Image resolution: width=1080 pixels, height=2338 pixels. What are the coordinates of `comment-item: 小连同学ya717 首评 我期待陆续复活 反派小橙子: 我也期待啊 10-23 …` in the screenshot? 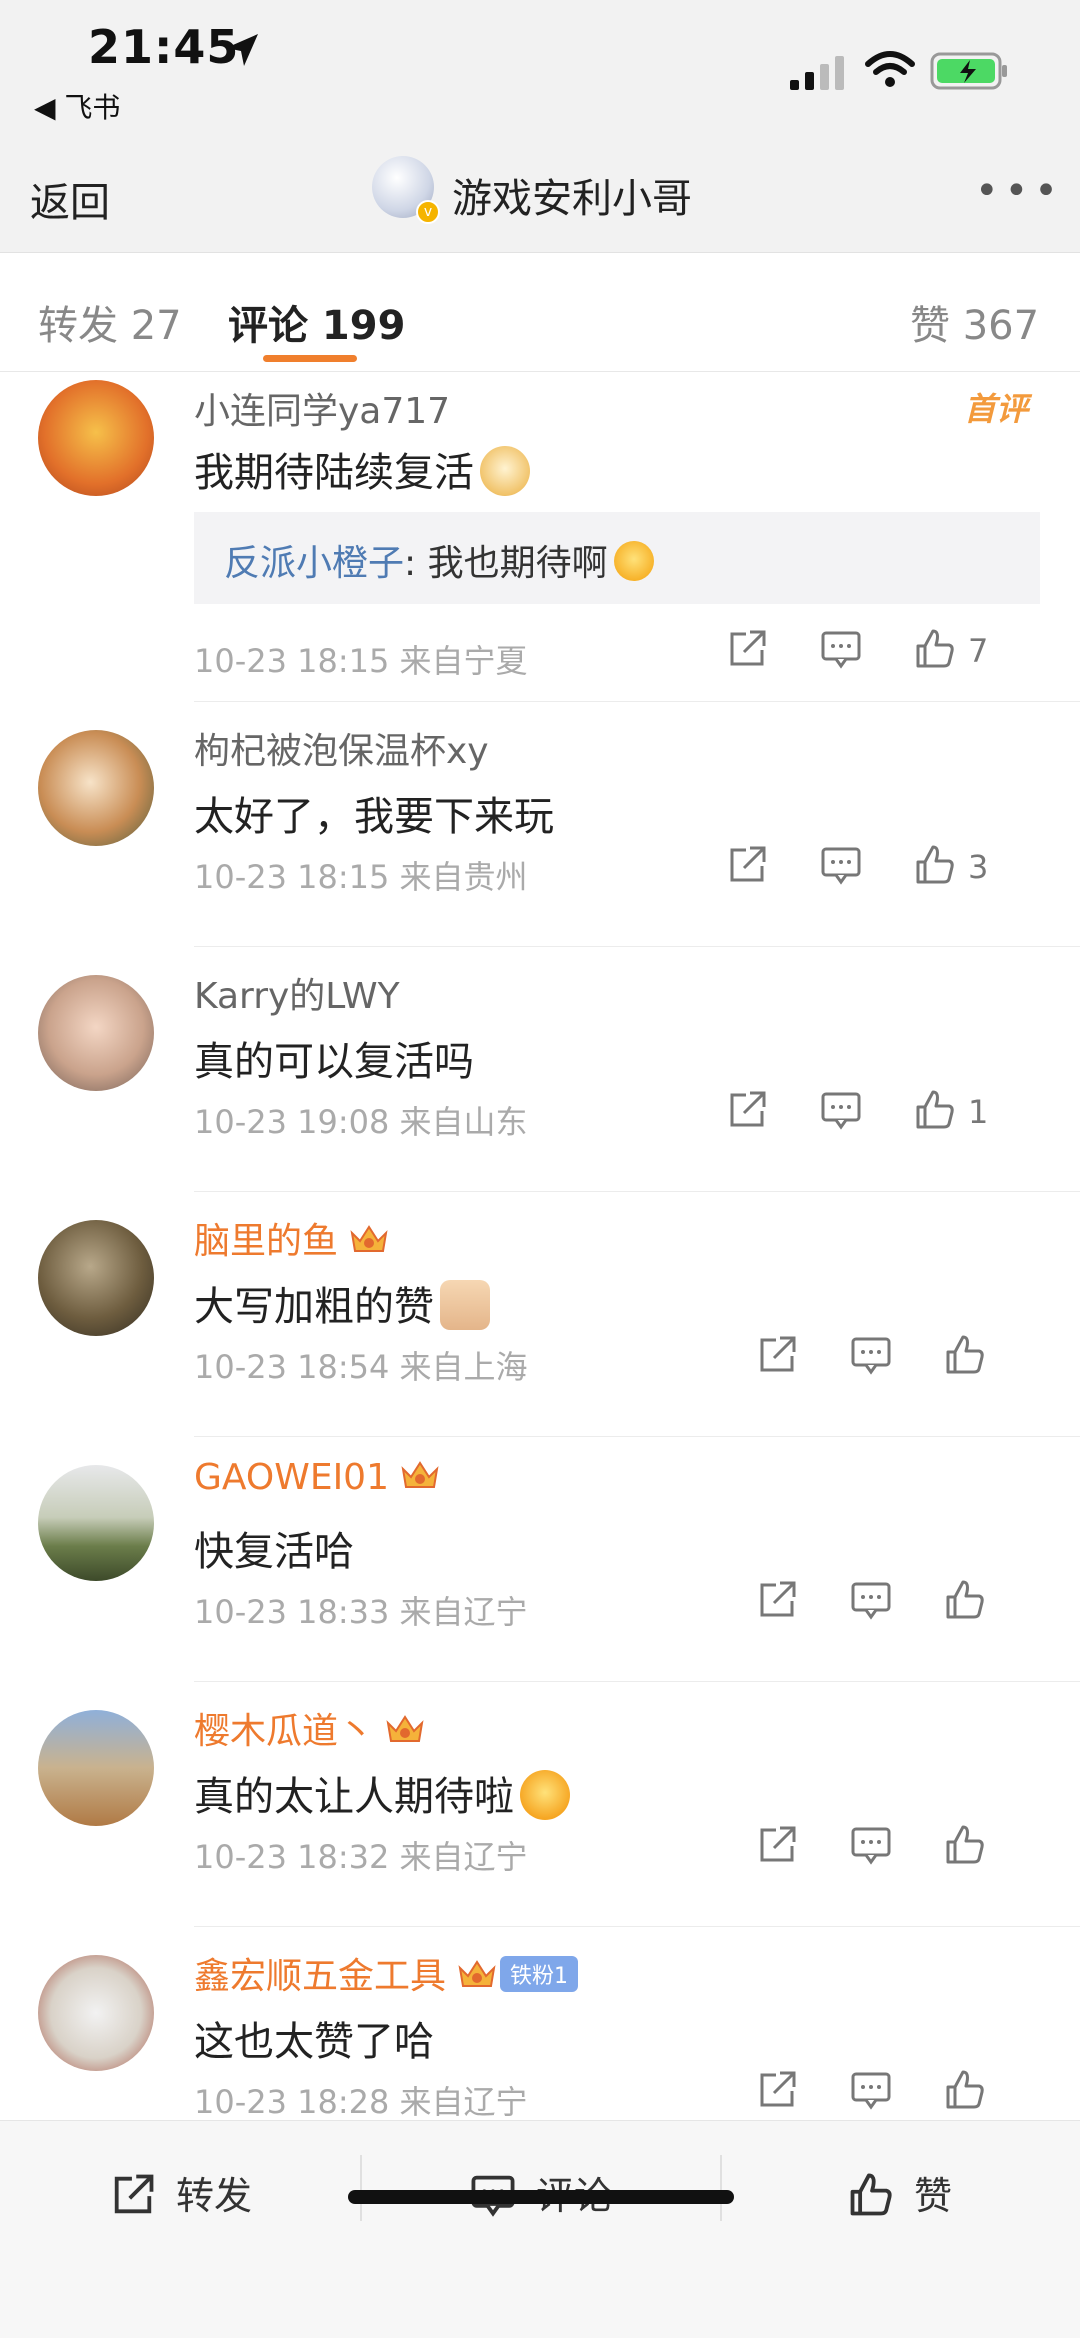 It's located at (540, 537).